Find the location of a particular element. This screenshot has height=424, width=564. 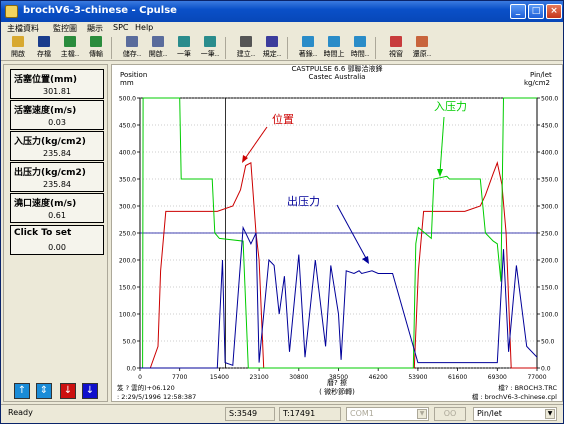

left-axis-unit: mm is located at coordinates (127, 83).